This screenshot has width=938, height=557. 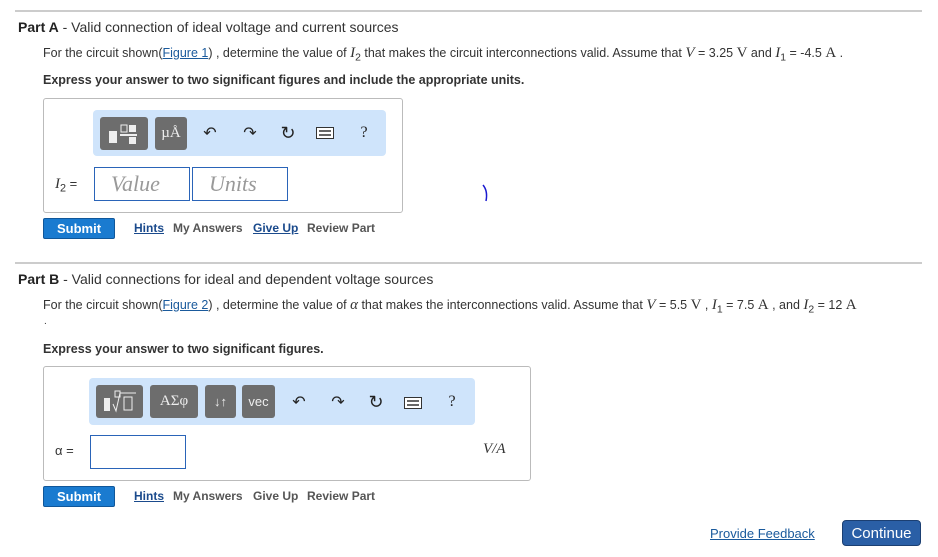 I want to click on template-button, so click(x=124, y=133).